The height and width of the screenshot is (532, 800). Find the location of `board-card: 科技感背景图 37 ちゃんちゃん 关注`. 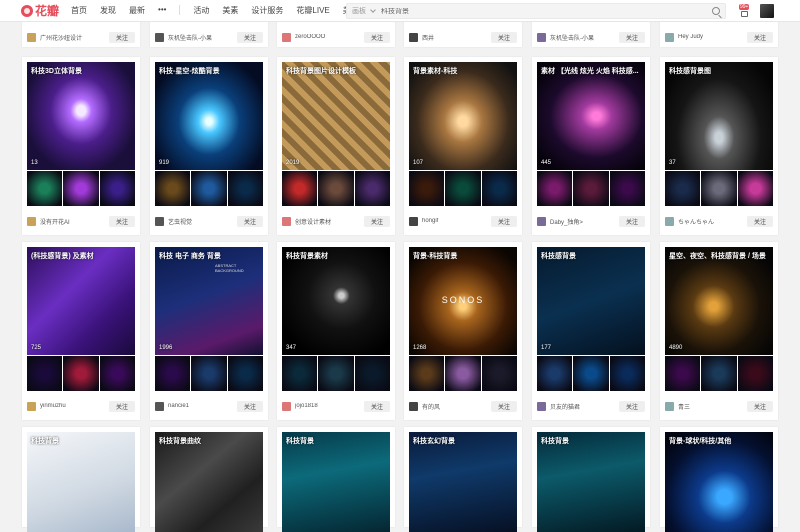

board-card: 科技感背景图 37 ちゃんちゃん 关注 is located at coordinates (719, 146).